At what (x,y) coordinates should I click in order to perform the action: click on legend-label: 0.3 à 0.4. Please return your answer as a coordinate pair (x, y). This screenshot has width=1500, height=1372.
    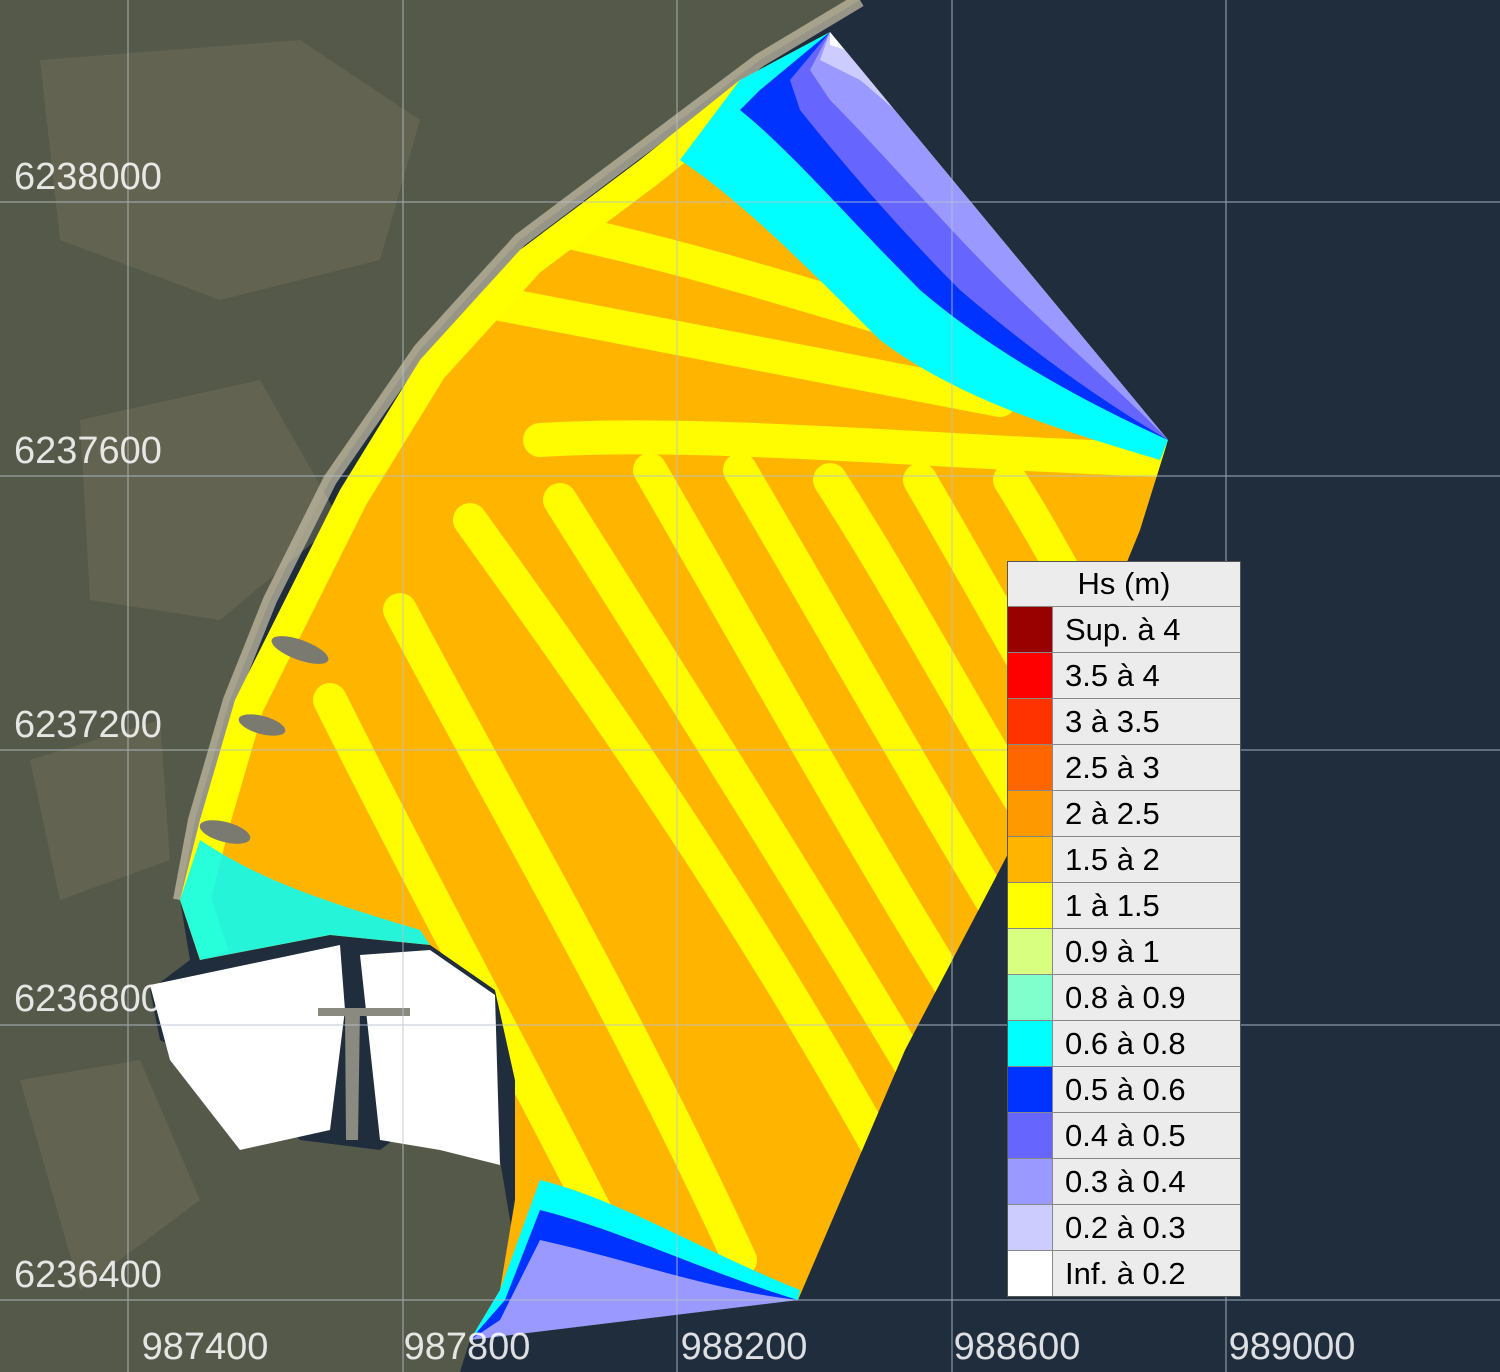
    Looking at the image, I should click on (1125, 1181).